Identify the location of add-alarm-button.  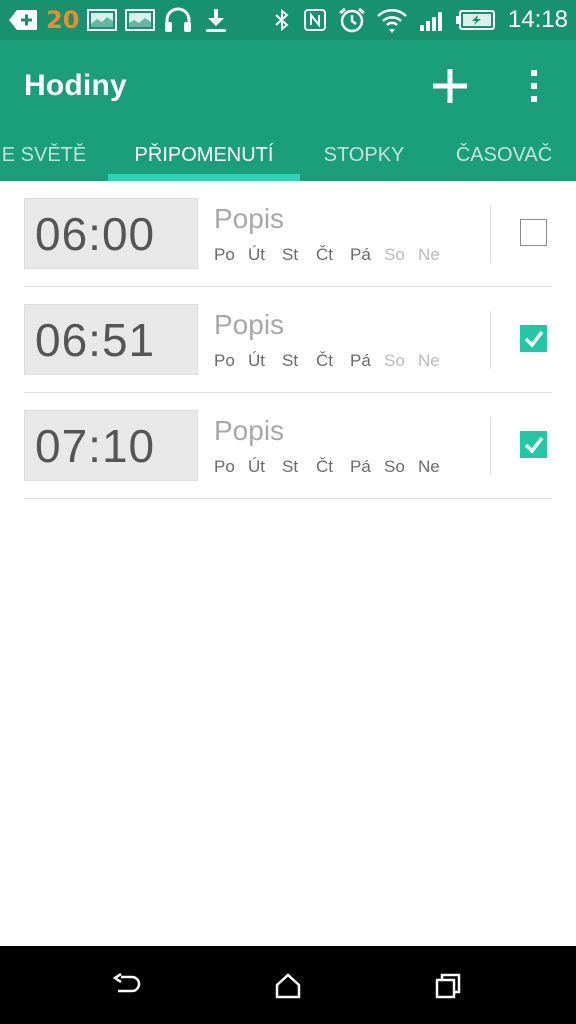
(450, 86).